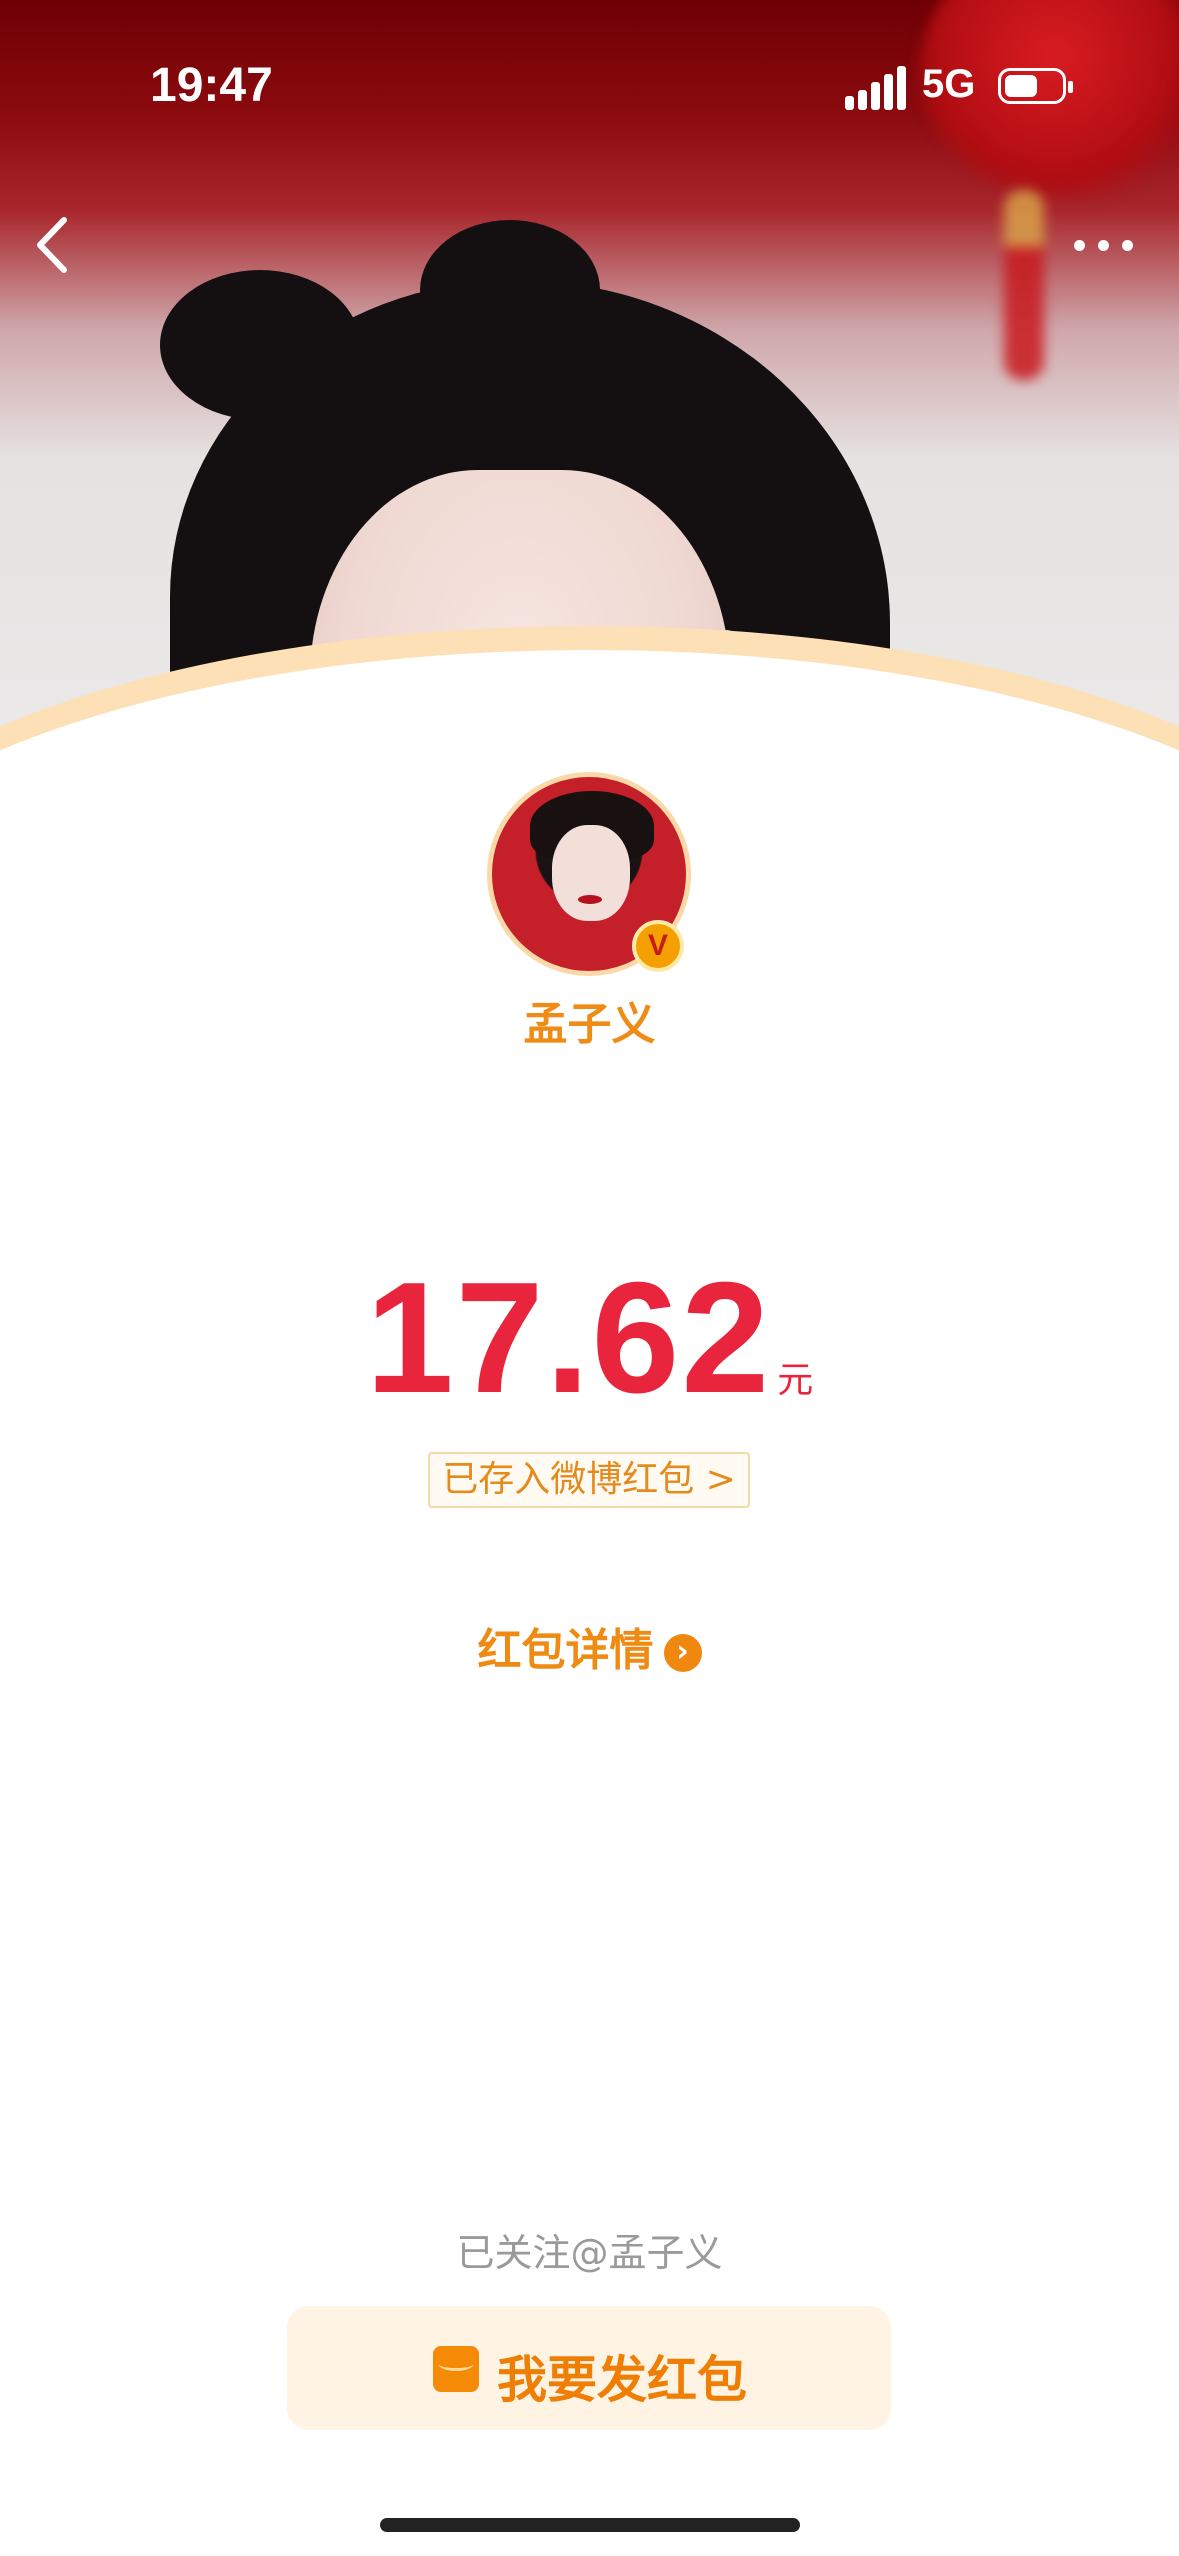  What do you see at coordinates (211, 85) in the screenshot?
I see `status-time: 19:47` at bounding box center [211, 85].